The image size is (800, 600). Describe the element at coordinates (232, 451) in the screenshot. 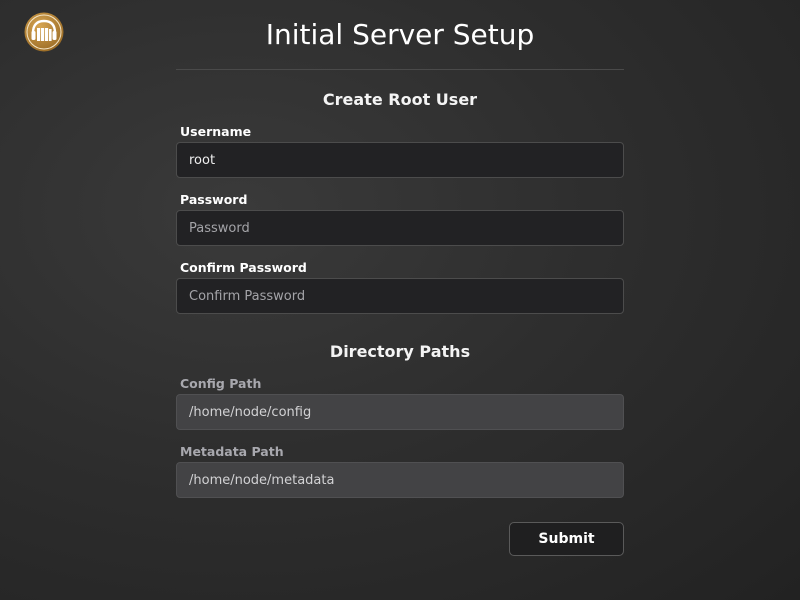

I see `metadata-path-label: Metadata Path` at that location.